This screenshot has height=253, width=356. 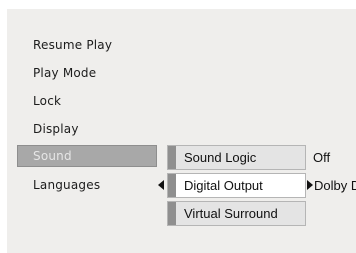 I want to click on menu-item-sound: Sound, so click(x=87, y=156).